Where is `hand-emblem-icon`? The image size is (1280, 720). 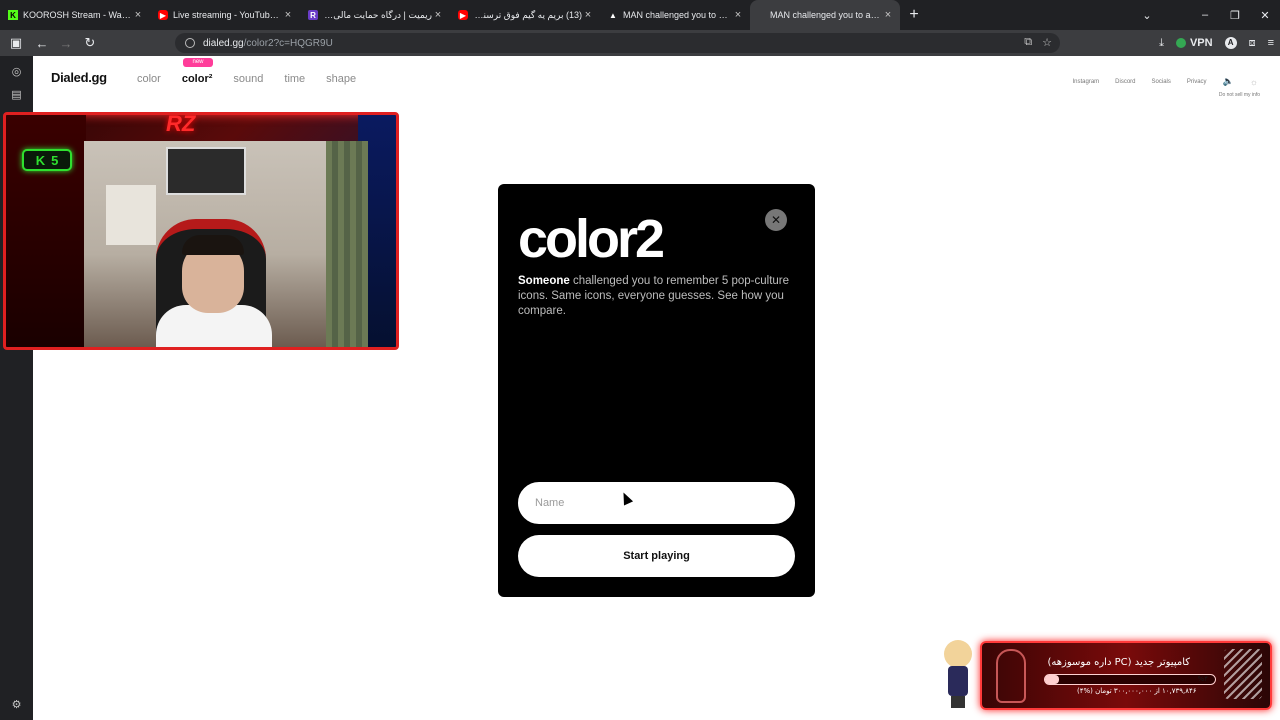
hand-emblem-icon is located at coordinates (1011, 676).